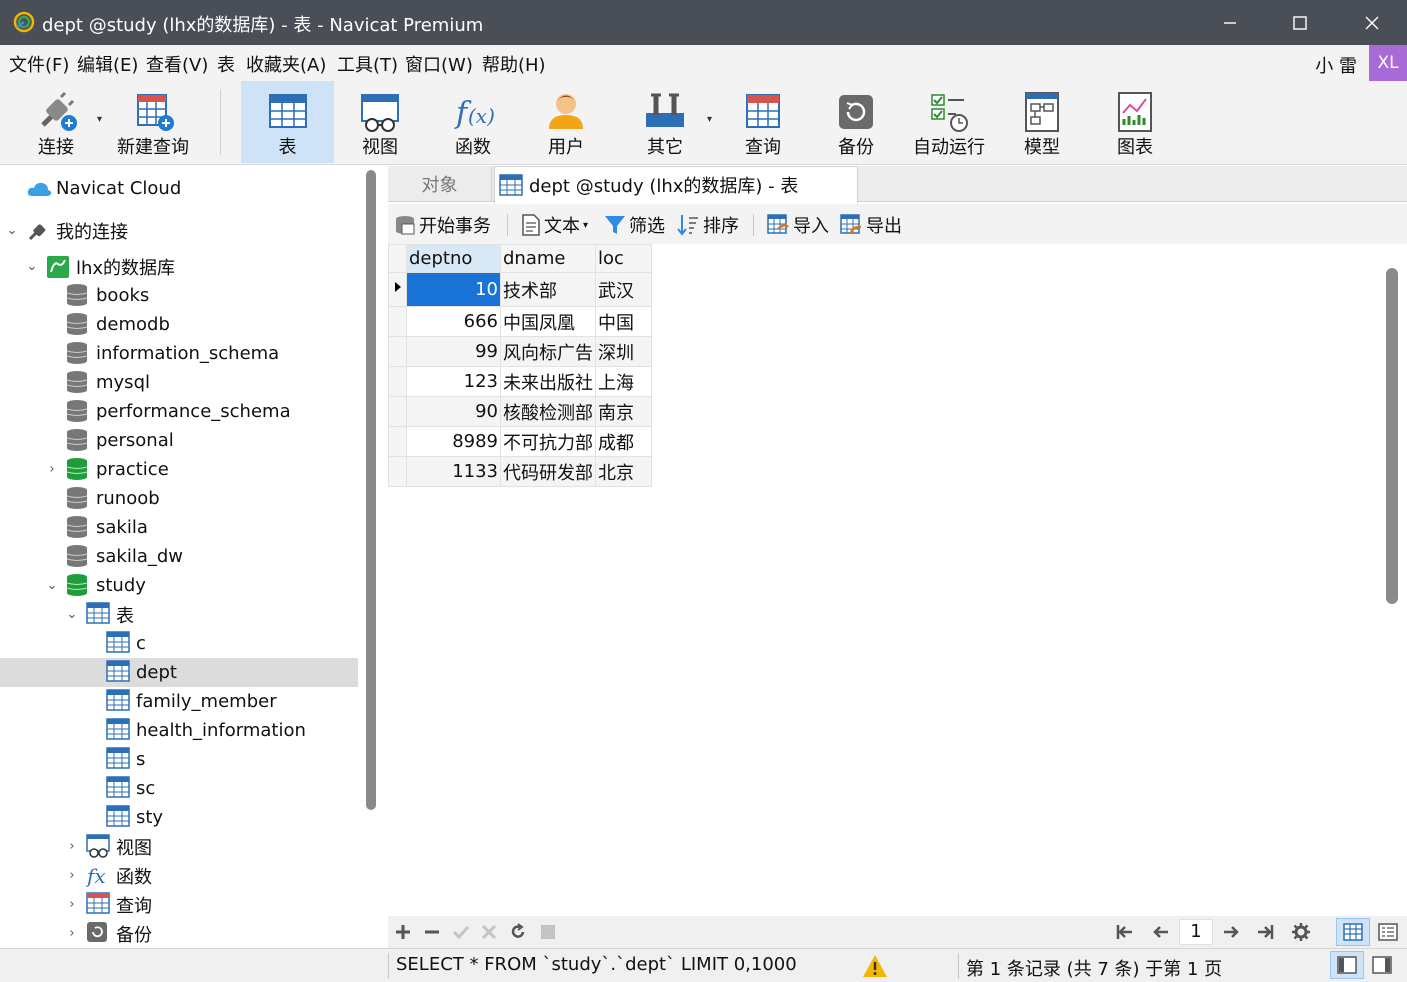  I want to click on tree-db-books: books, so click(179, 295).